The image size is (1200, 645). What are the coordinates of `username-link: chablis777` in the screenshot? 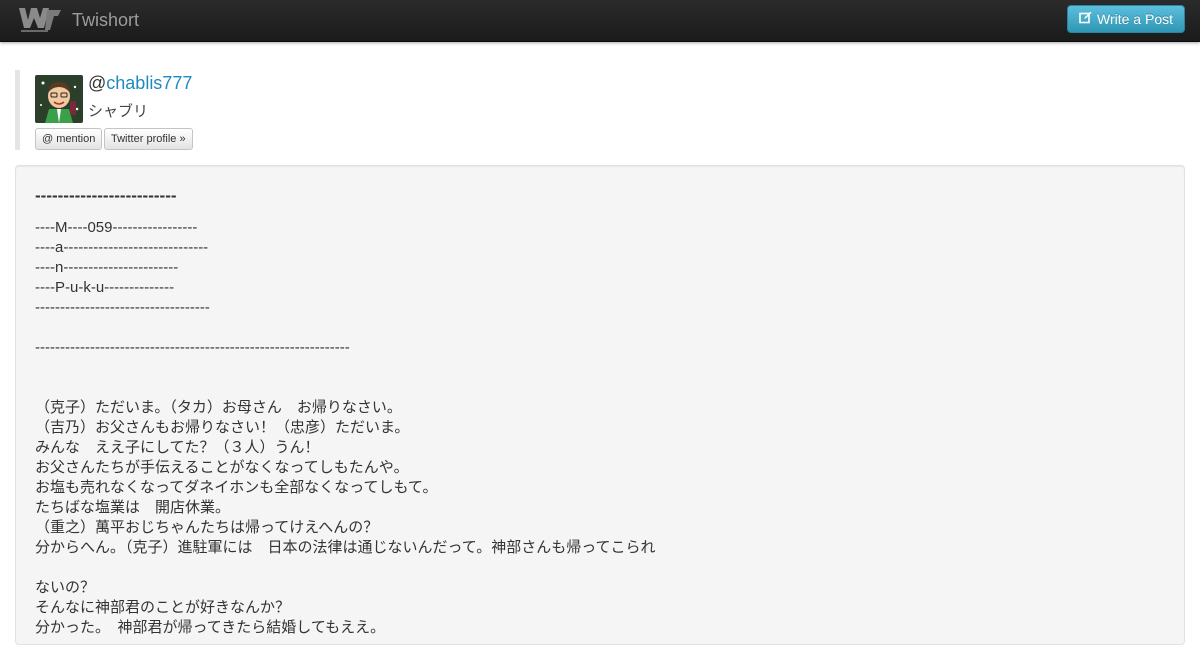 It's located at (149, 83).